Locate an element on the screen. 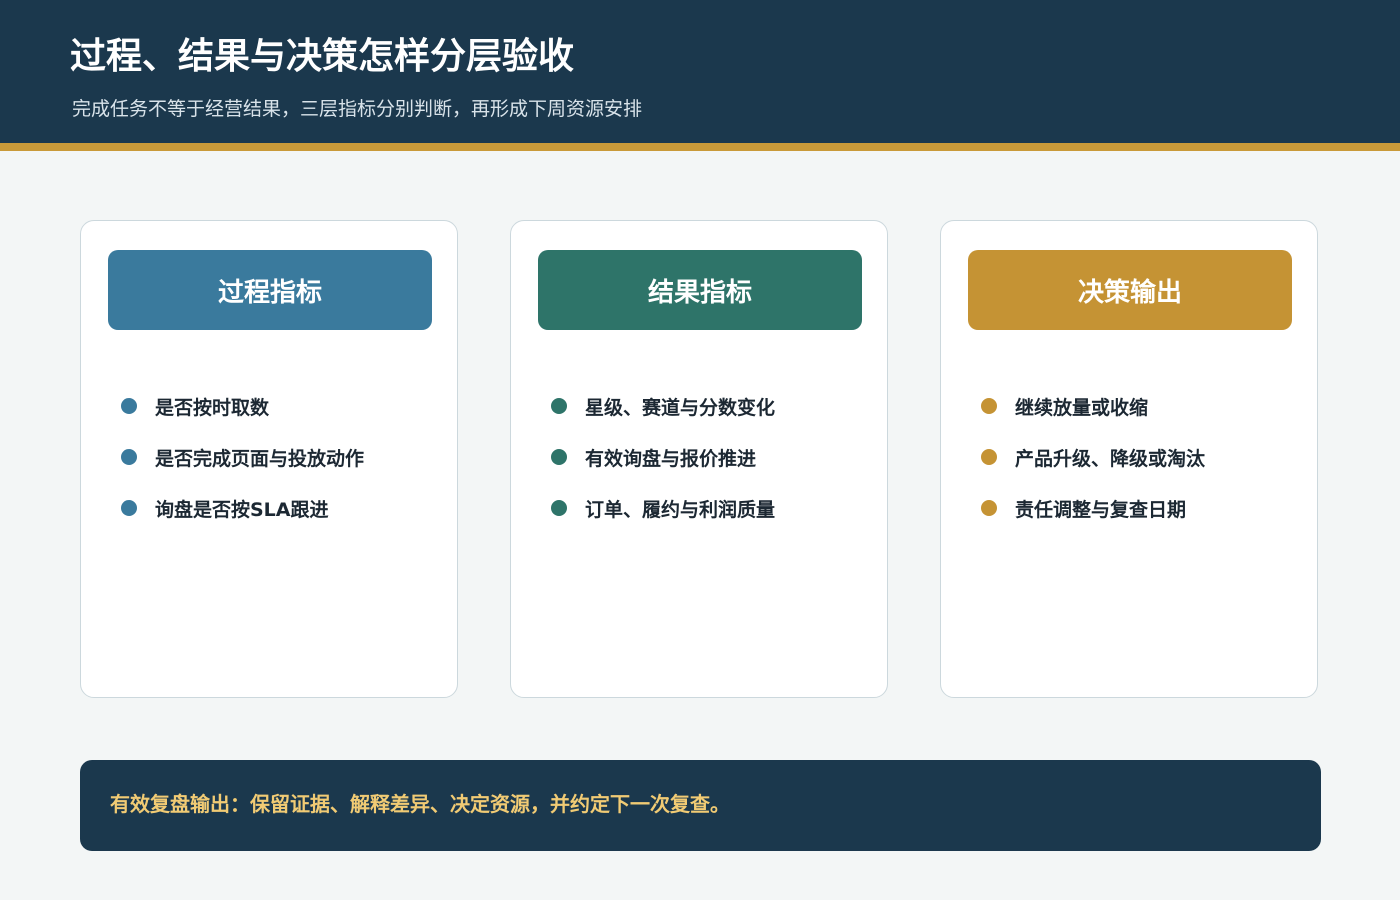  list-item-label: 是否按时取数 is located at coordinates (212, 407).